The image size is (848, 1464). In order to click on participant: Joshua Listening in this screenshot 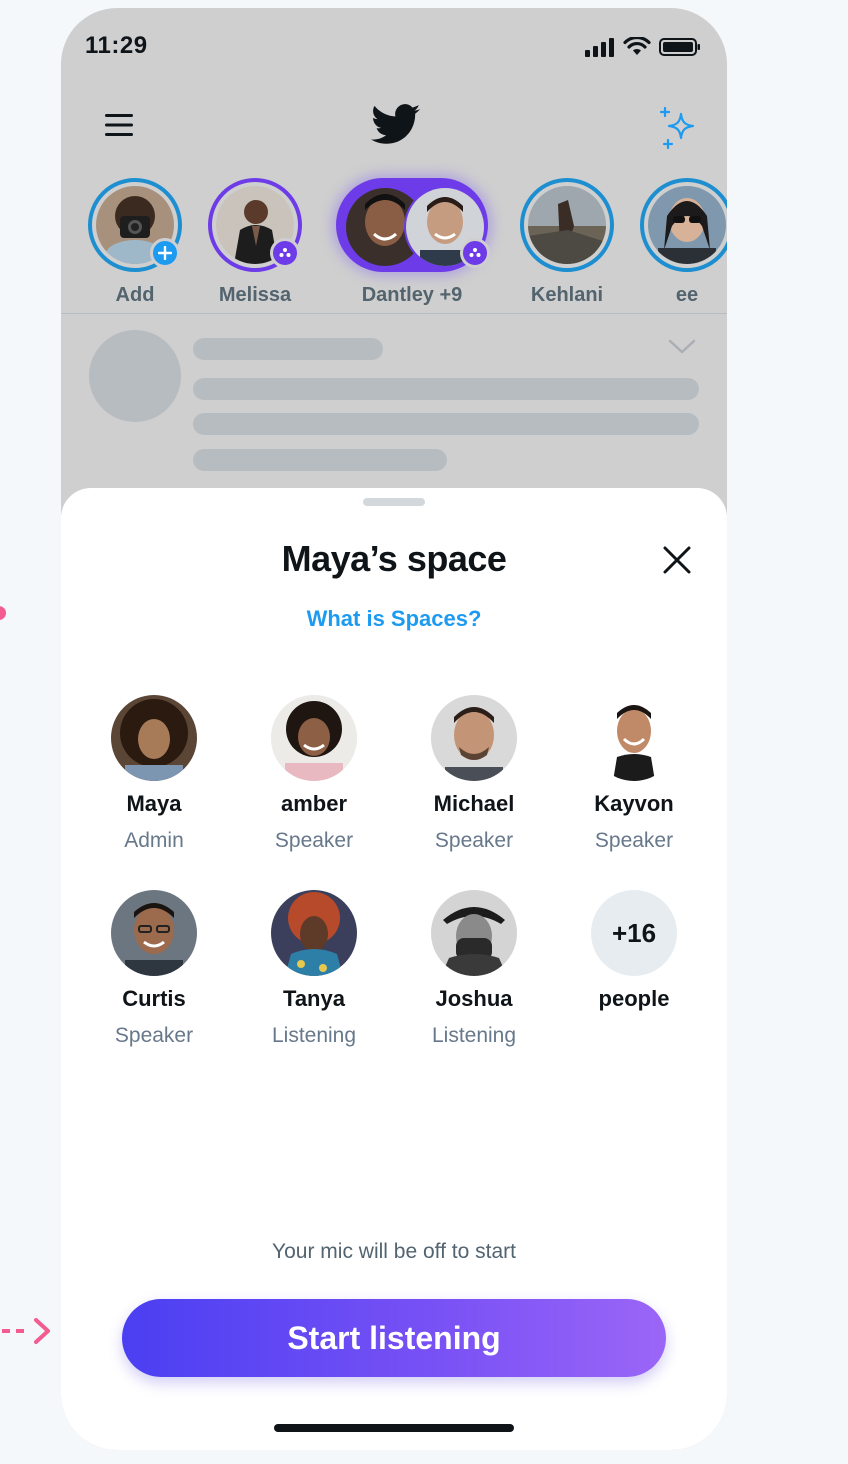, I will do `click(474, 975)`.